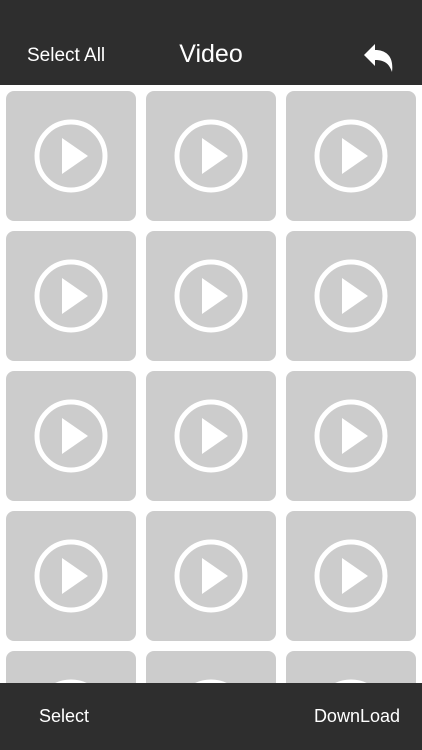 Image resolution: width=422 pixels, height=750 pixels. What do you see at coordinates (211, 42) in the screenshot?
I see `top-navigation-bar: Select All Video` at bounding box center [211, 42].